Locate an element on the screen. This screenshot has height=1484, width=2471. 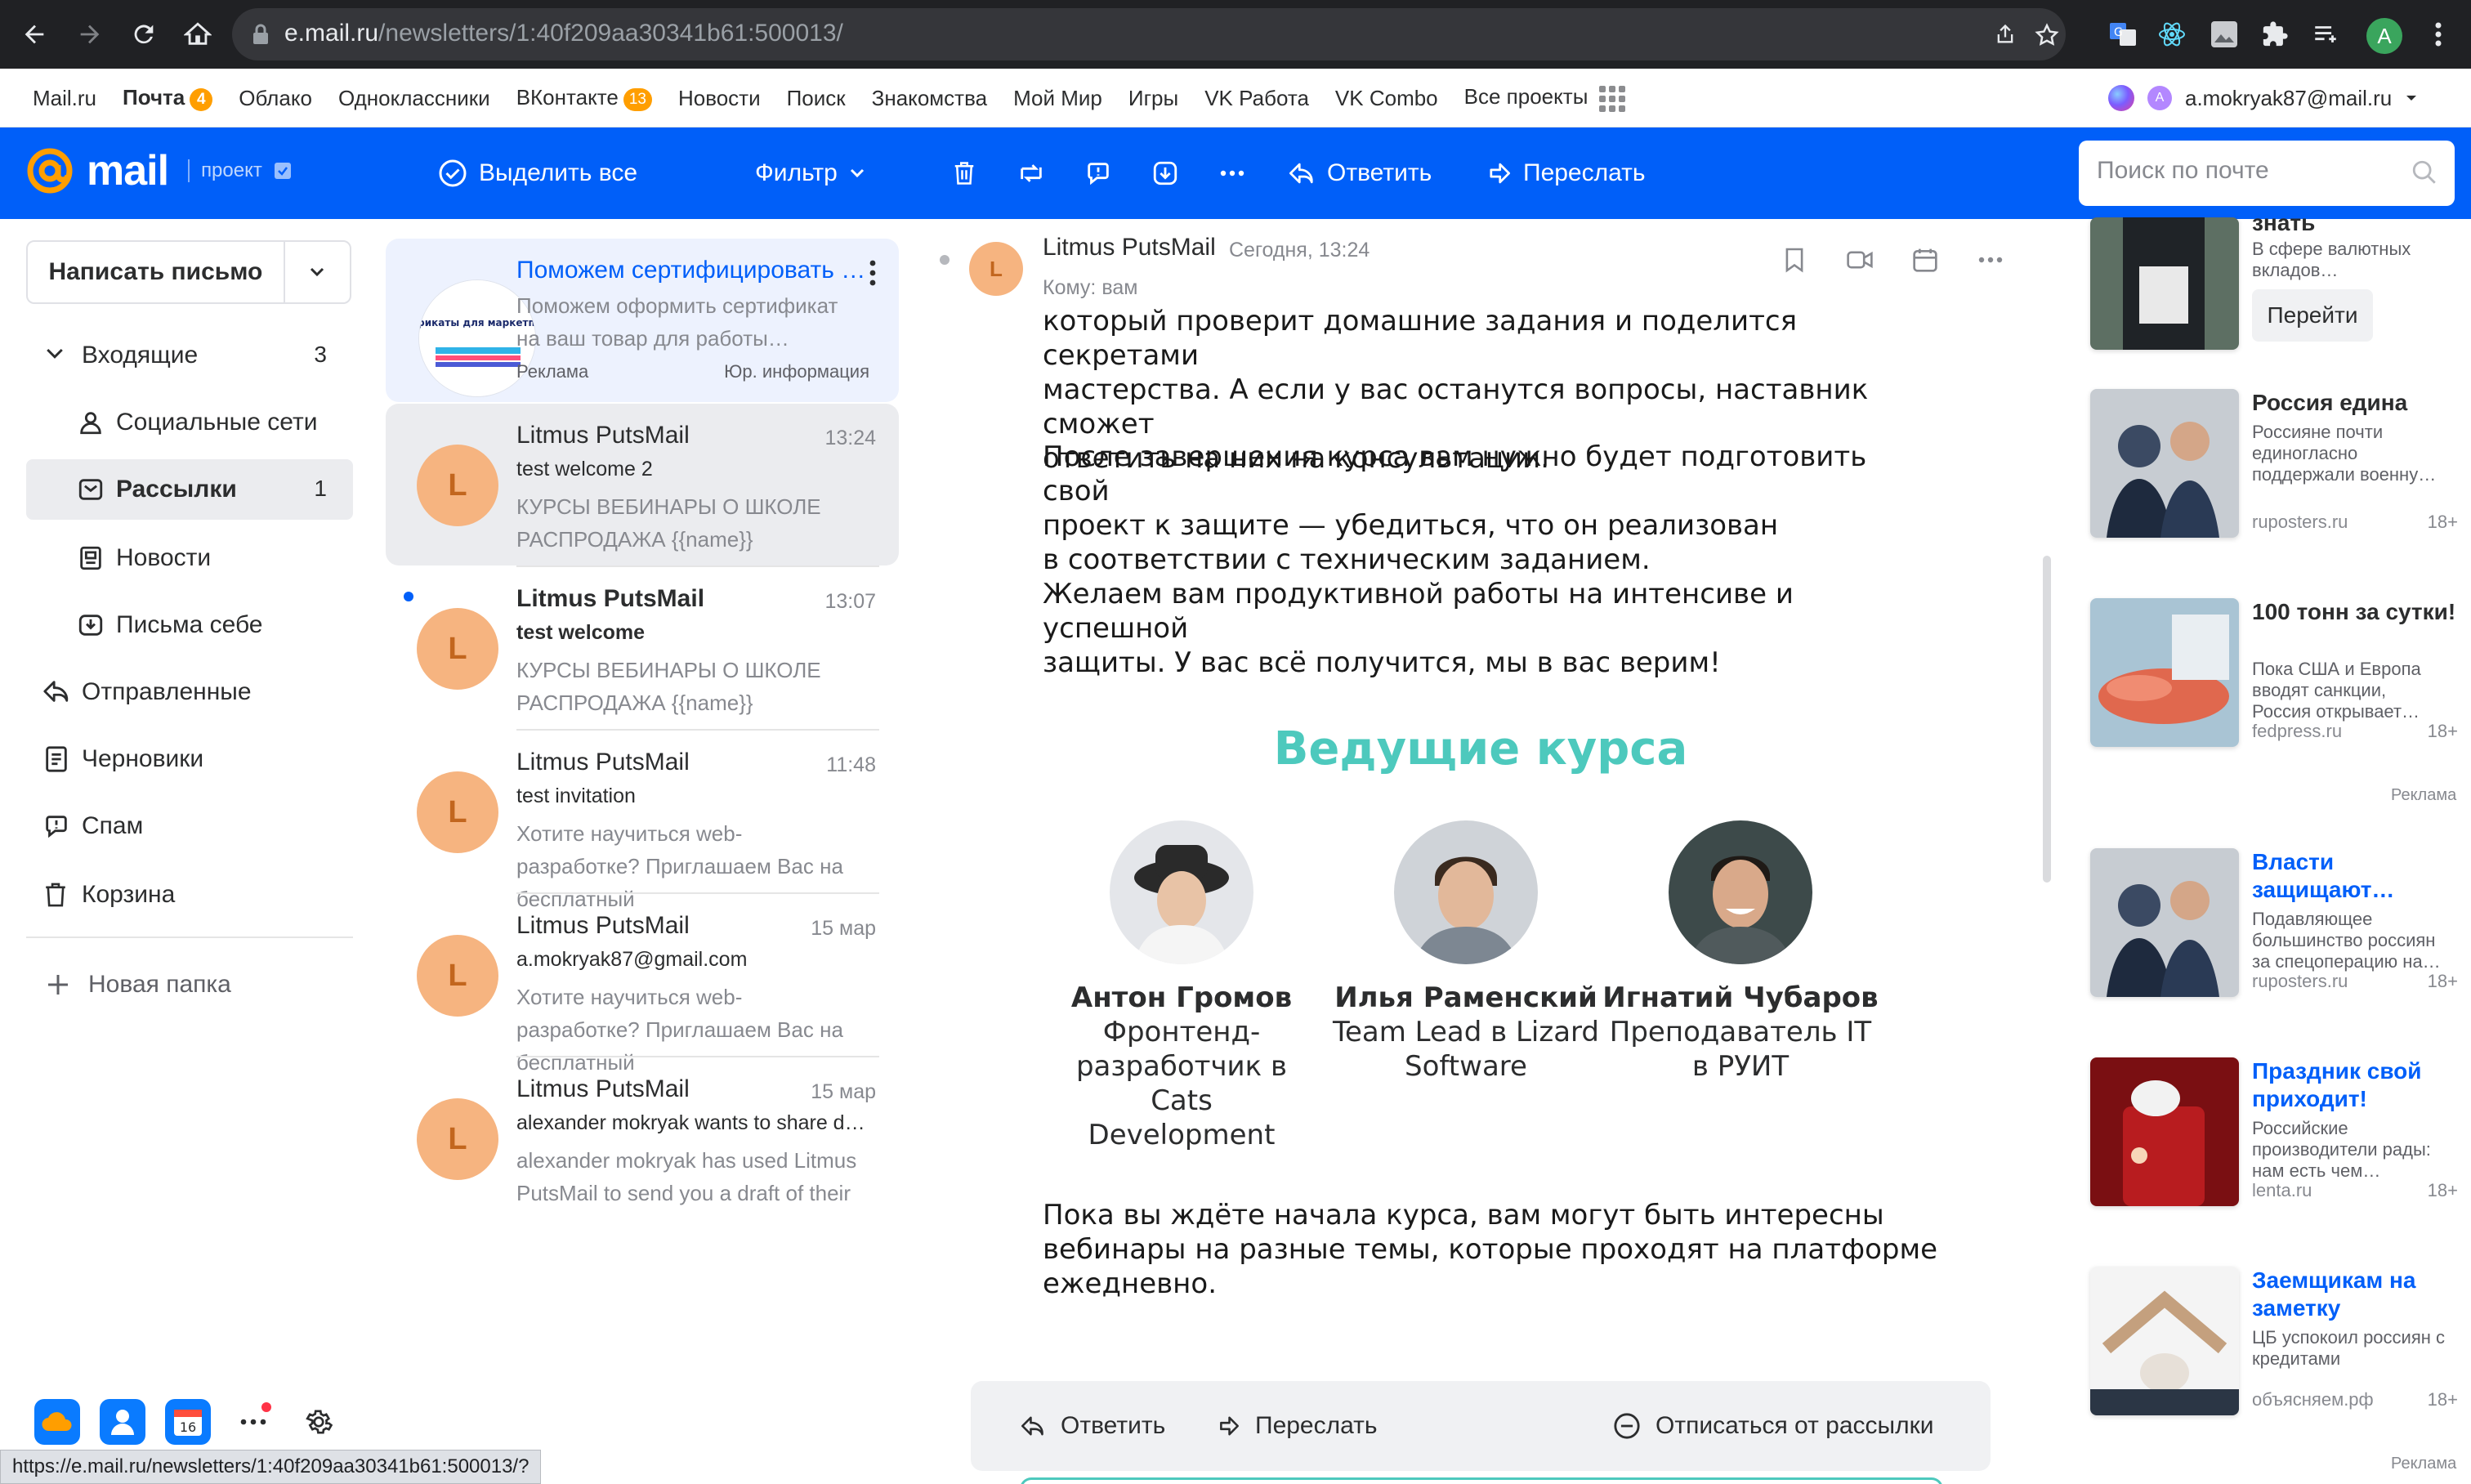
portal-link: VK Combo is located at coordinates (1386, 99).